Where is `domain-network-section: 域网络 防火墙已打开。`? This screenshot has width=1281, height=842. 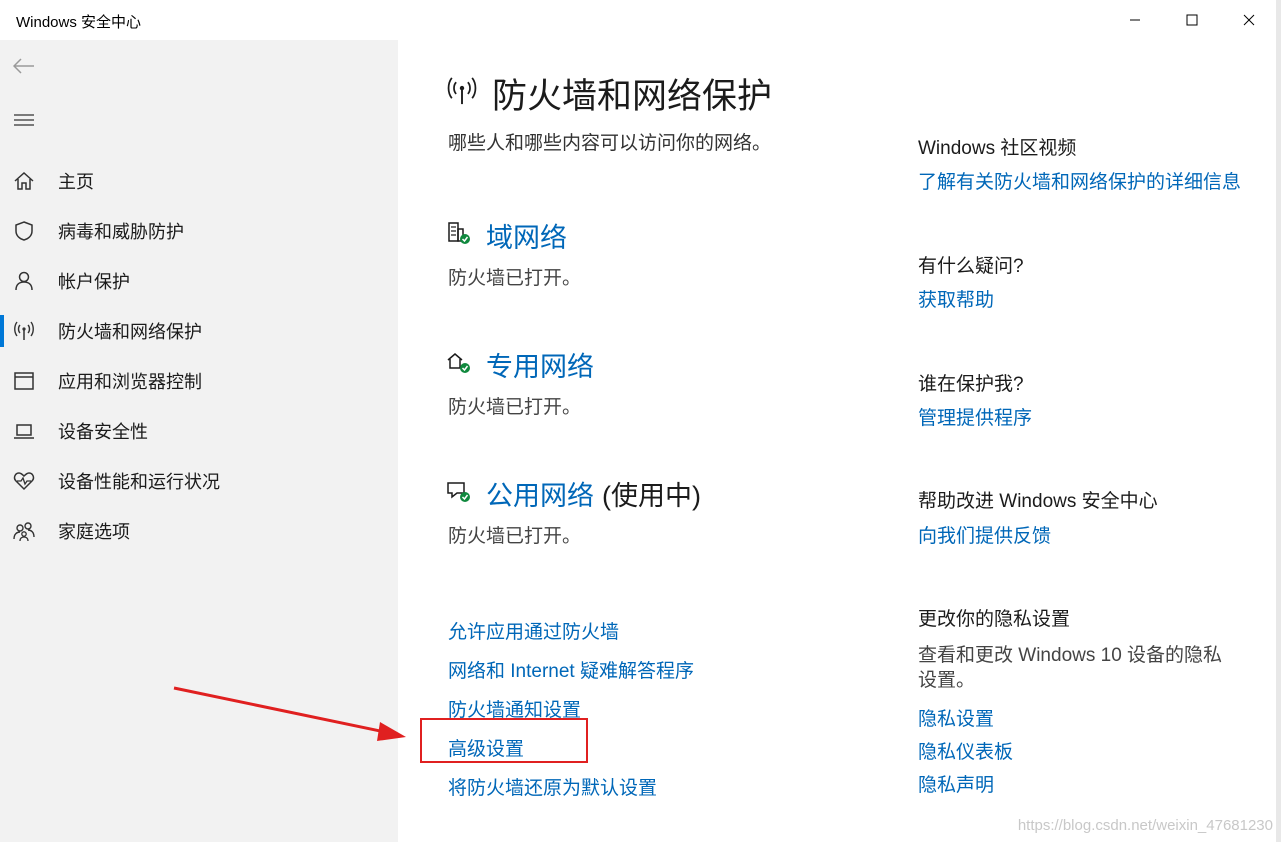 domain-network-section: 域网络 防火墙已打开。 is located at coordinates (513, 253).